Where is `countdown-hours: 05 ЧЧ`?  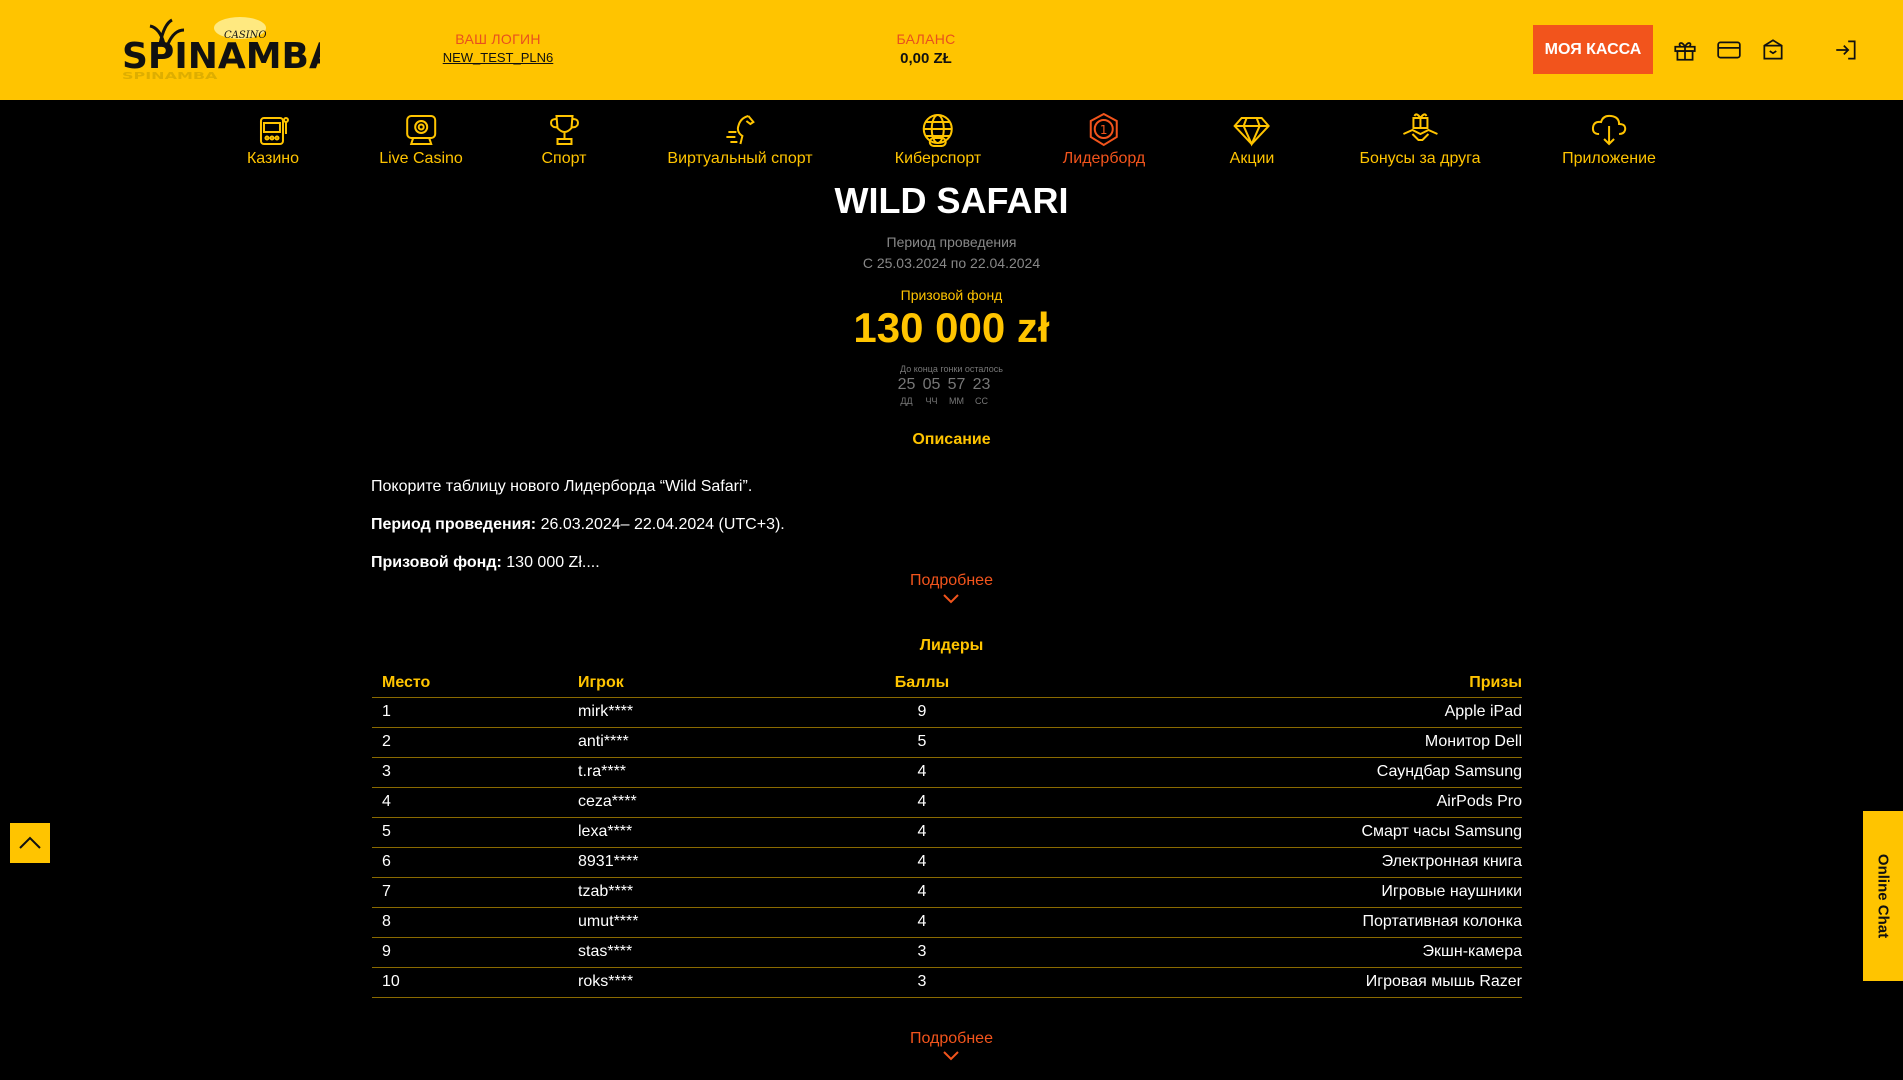 countdown-hours: 05 ЧЧ is located at coordinates (931, 391).